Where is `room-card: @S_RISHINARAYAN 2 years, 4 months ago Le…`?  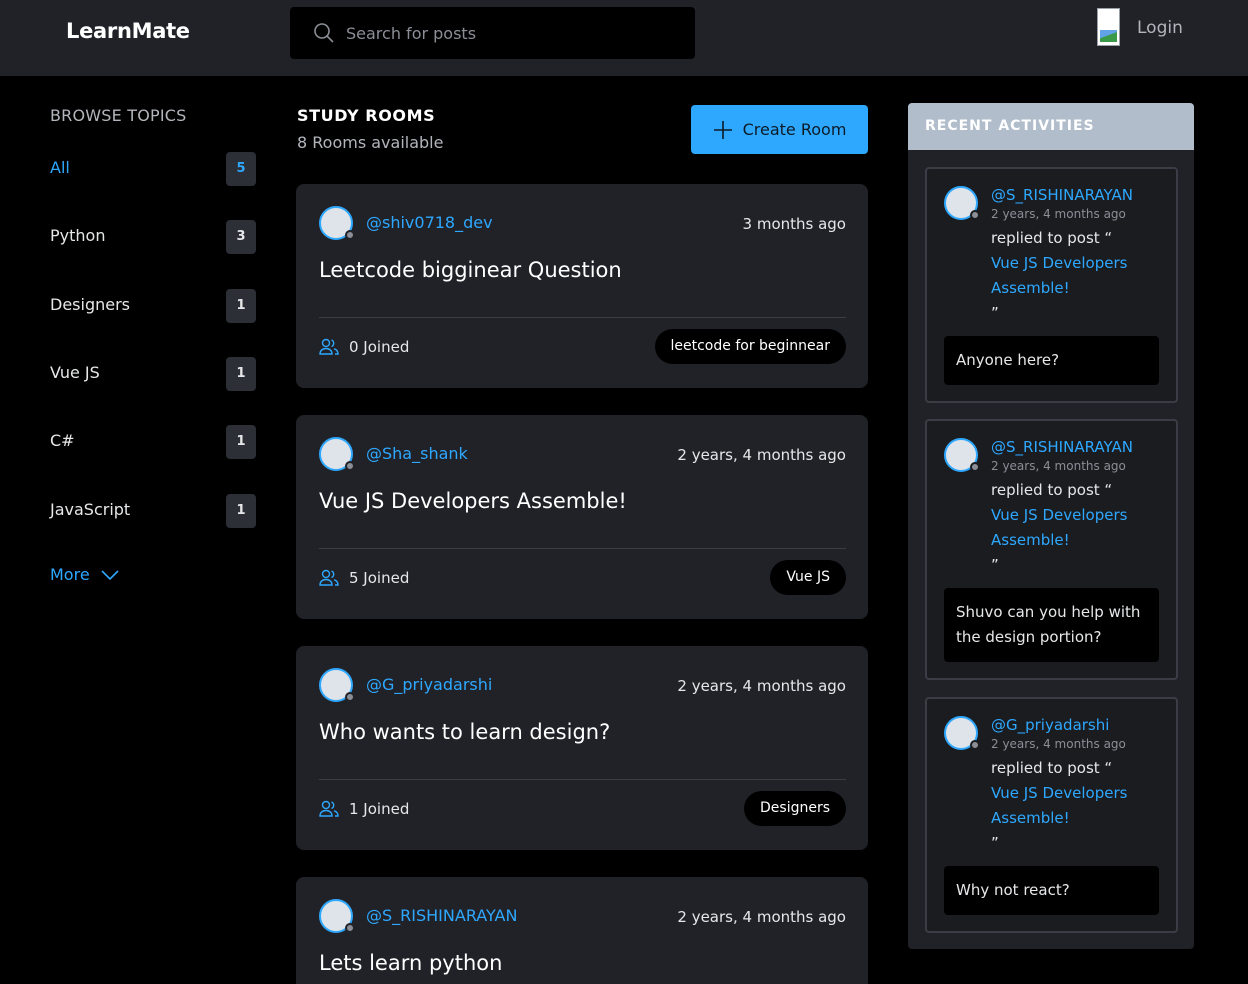 room-card: @S_RISHINARAYAN 2 years, 4 months ago Le… is located at coordinates (582, 930).